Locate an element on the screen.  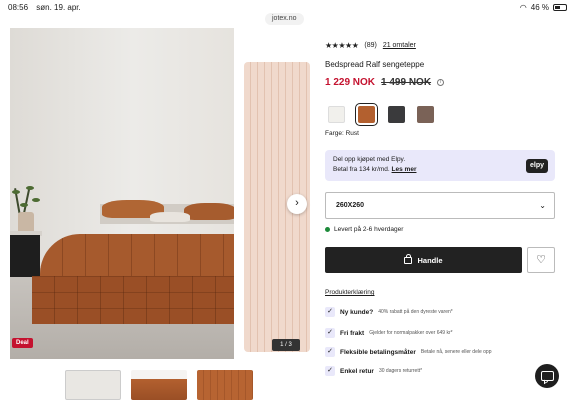
price-row: 1 229 NOK 1 499 NOK i is located at coordinates (385, 82).